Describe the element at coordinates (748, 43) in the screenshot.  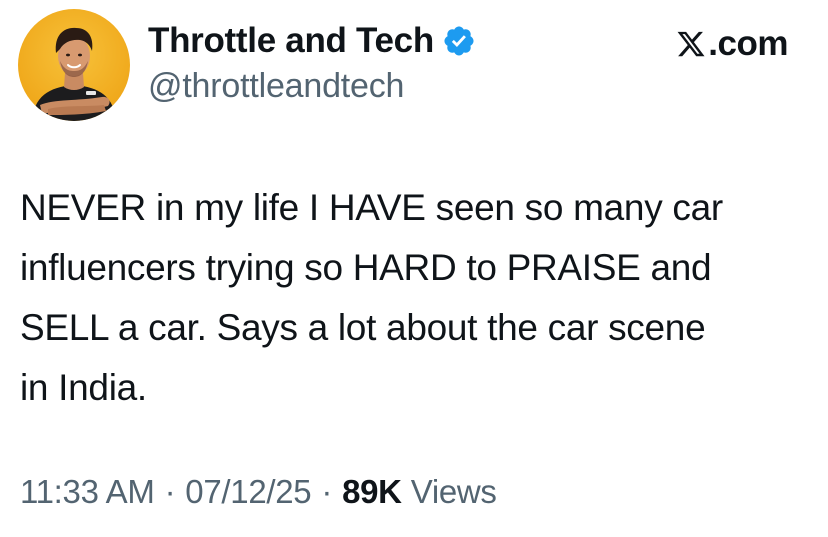
I see `brand-suffix: .com` at that location.